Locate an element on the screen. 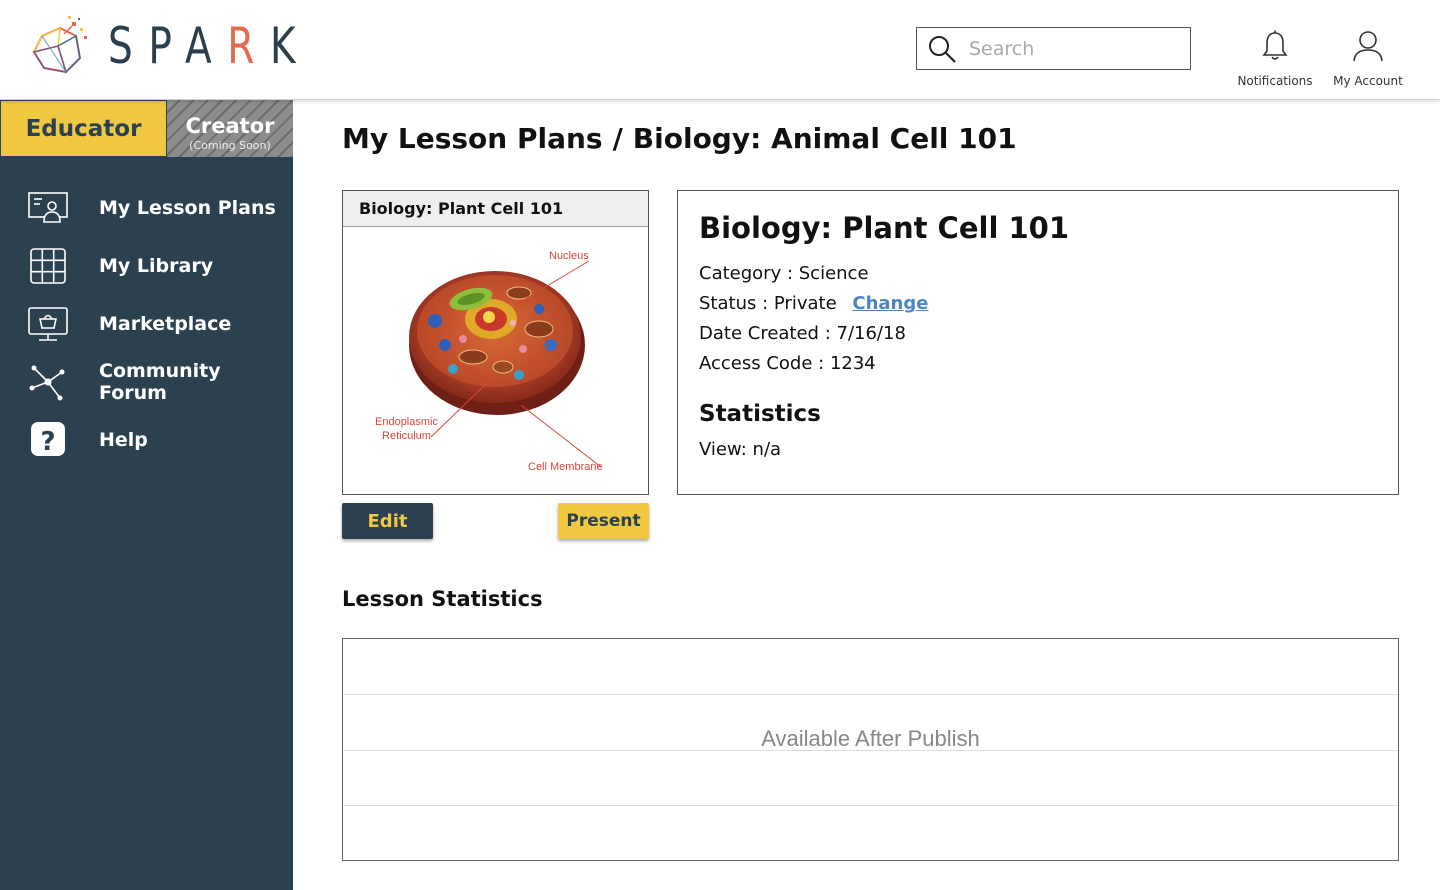  my-account-label: My Account is located at coordinates (1368, 81).